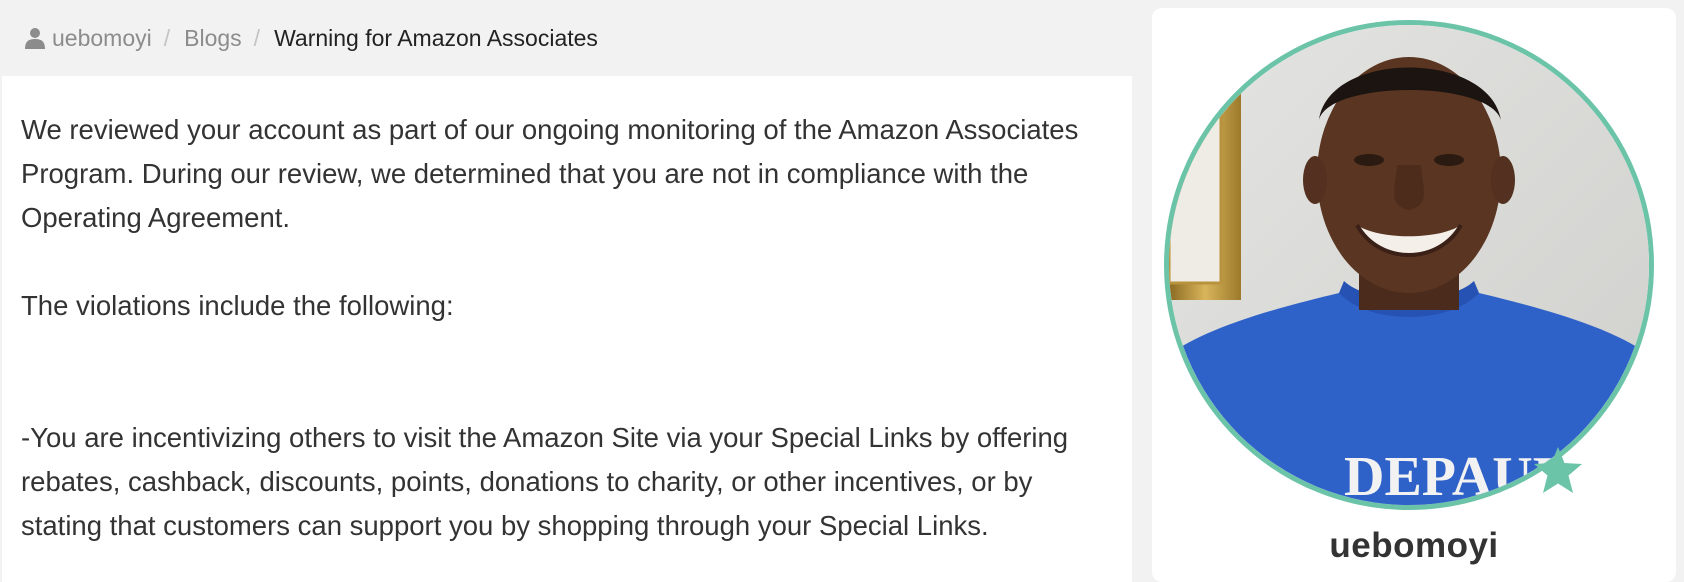  I want to click on star-icon, so click(1558, 470).